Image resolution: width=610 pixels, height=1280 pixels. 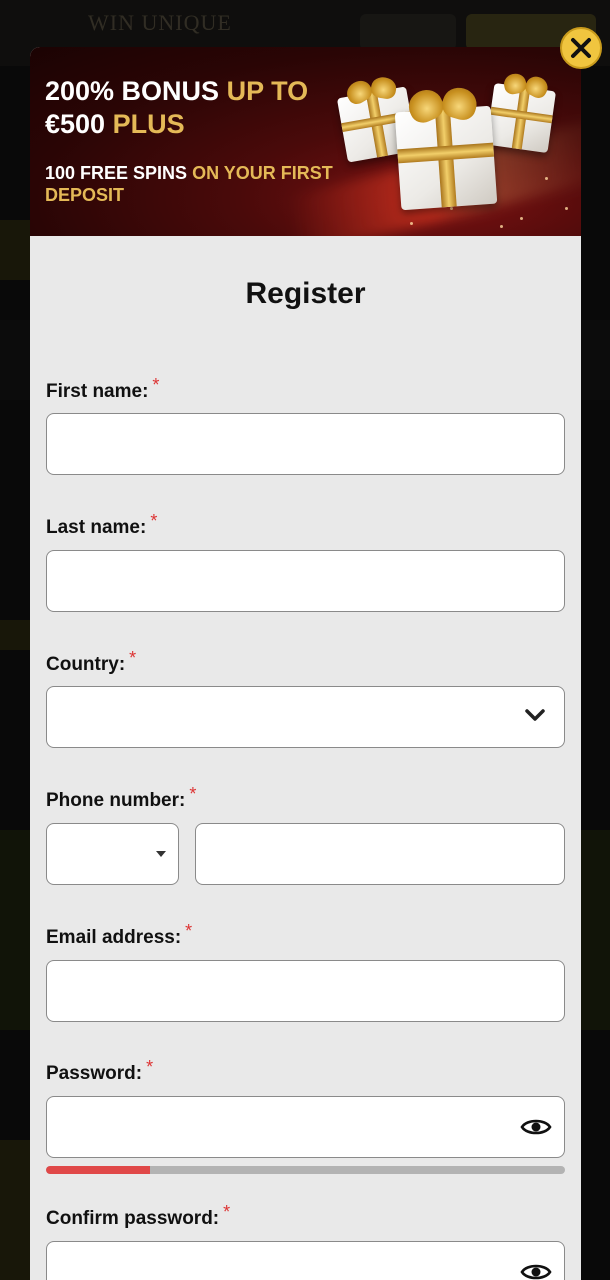 I want to click on first-name-label: First name: *, so click(x=102, y=389).